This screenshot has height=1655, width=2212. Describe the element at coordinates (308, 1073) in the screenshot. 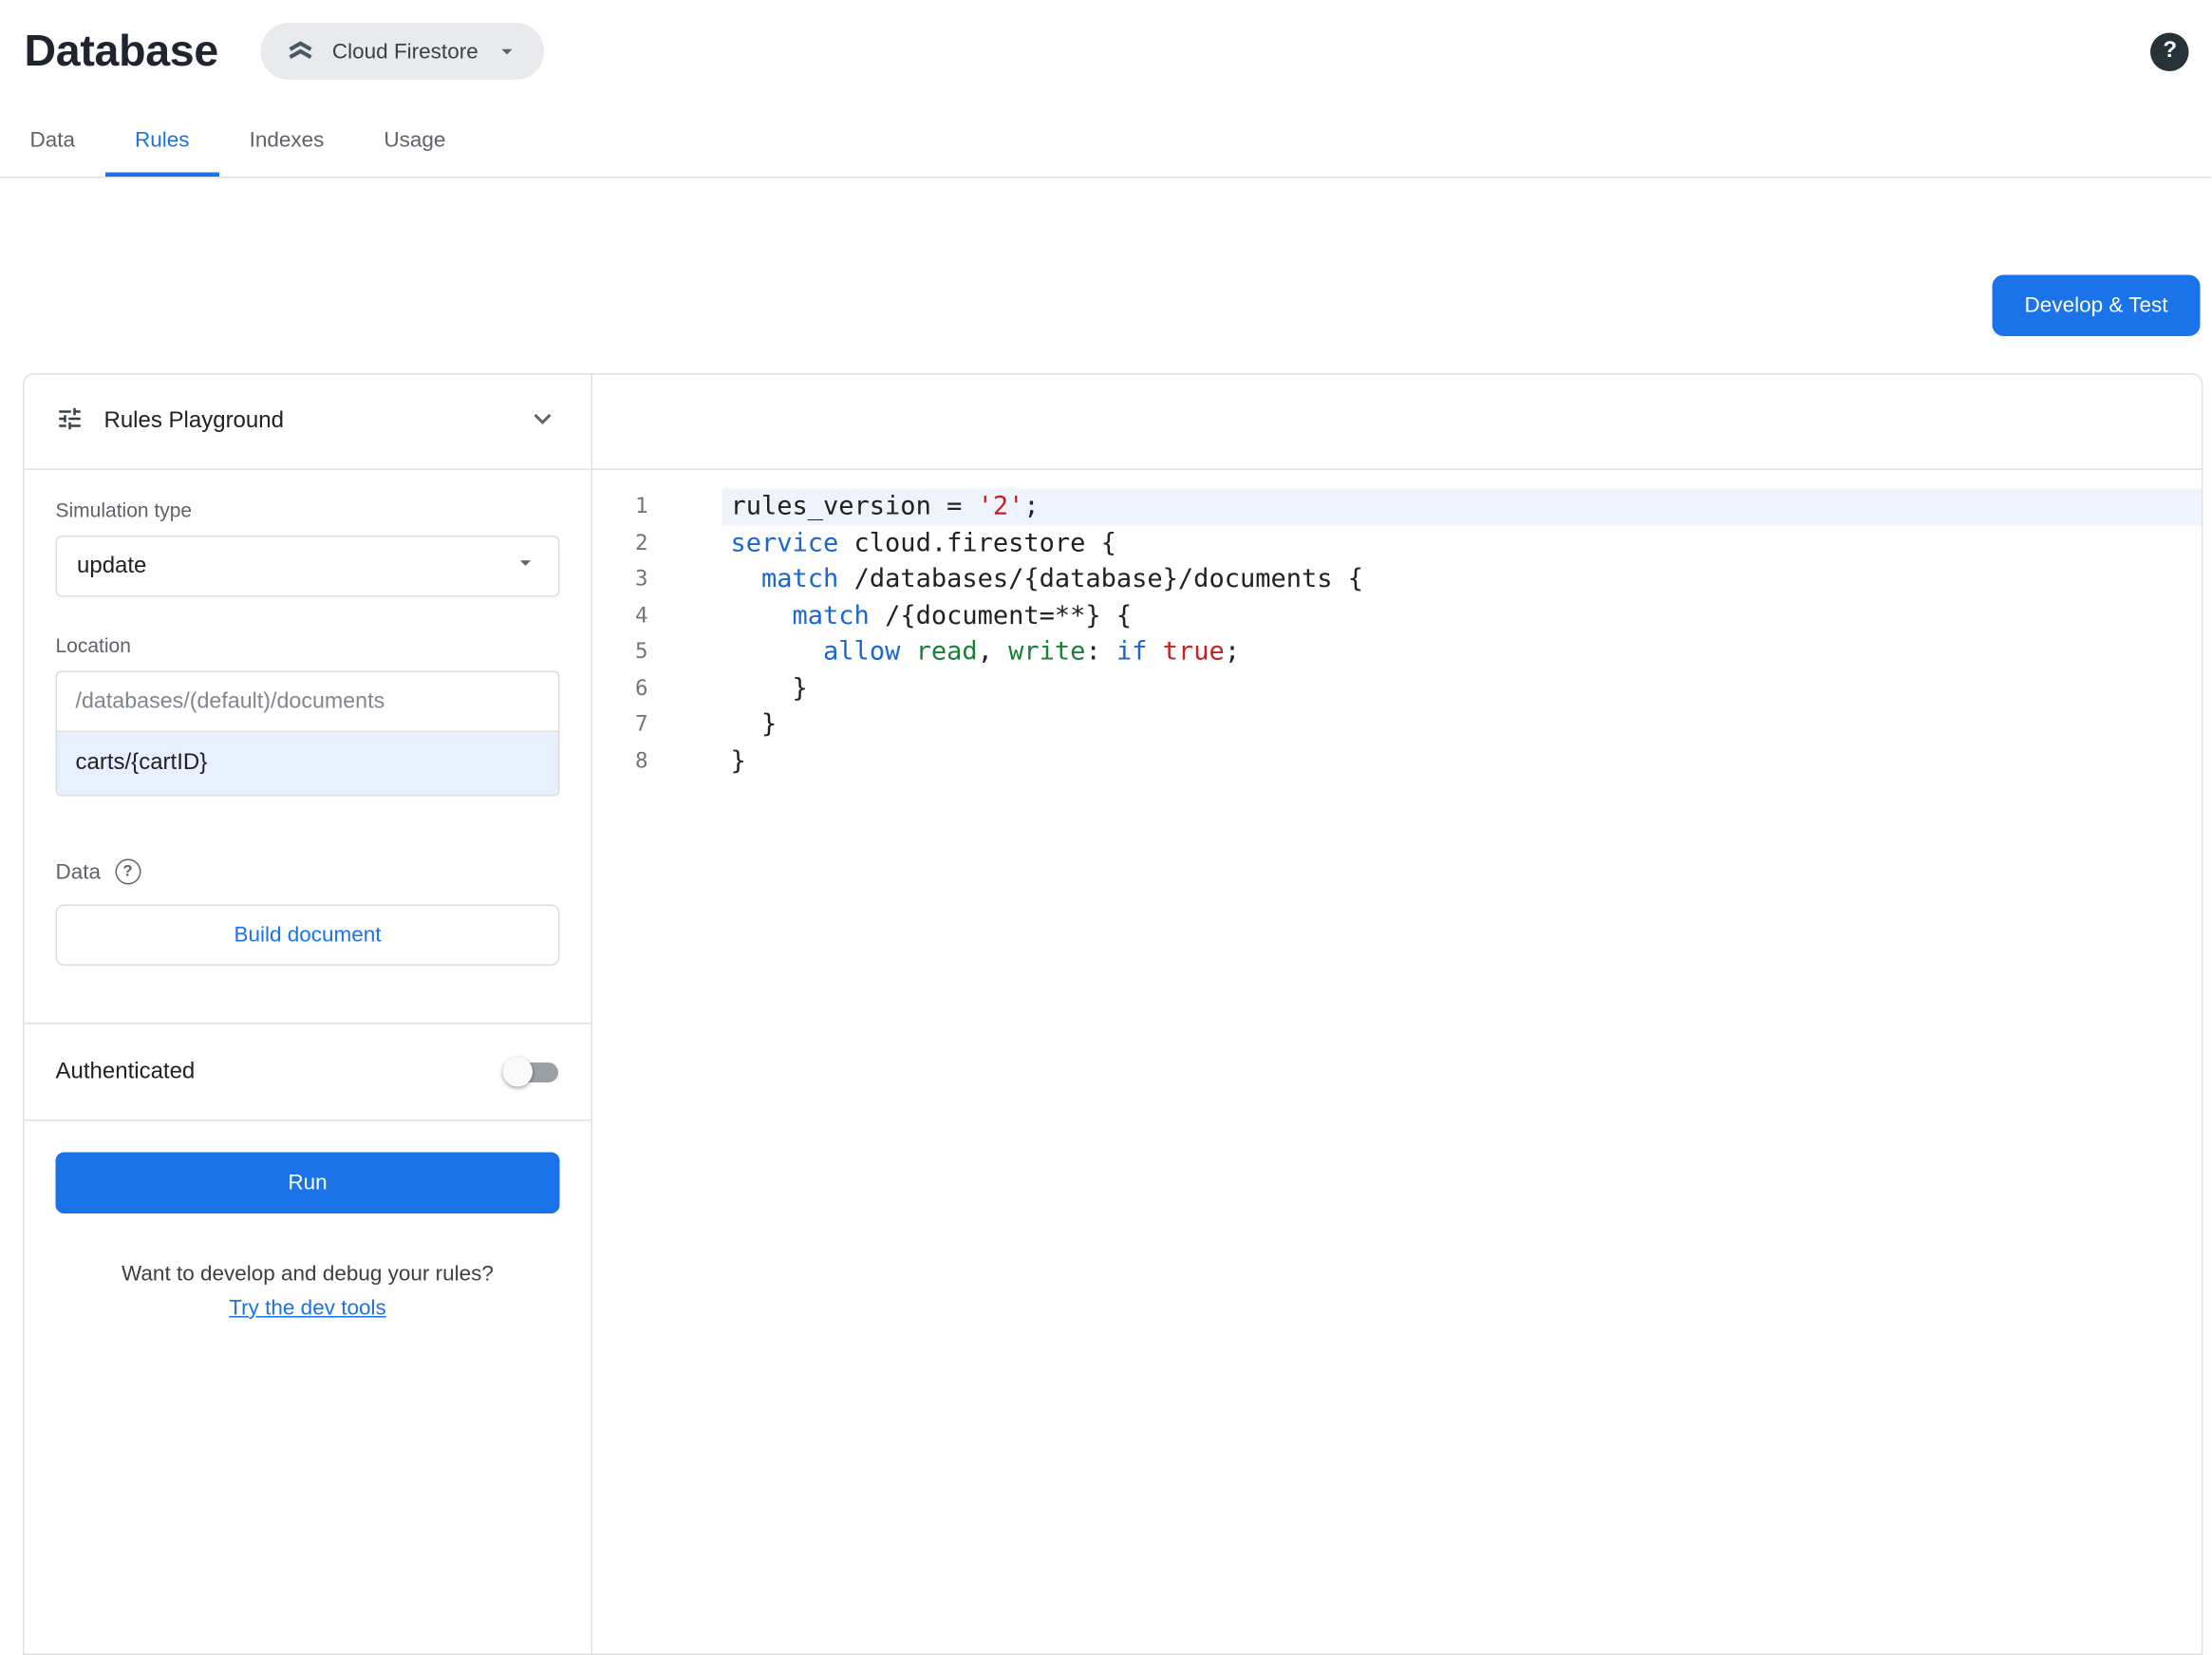

I see `authenticated-row: Authenticated` at that location.